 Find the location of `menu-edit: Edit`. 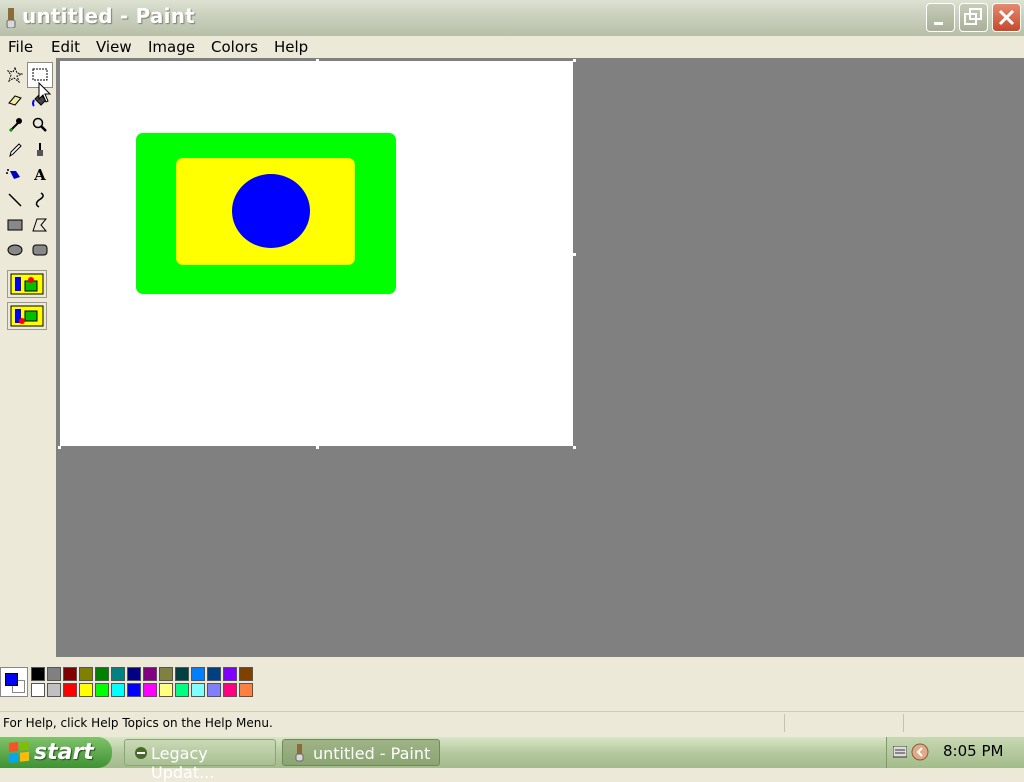

menu-edit: Edit is located at coordinates (65, 47).